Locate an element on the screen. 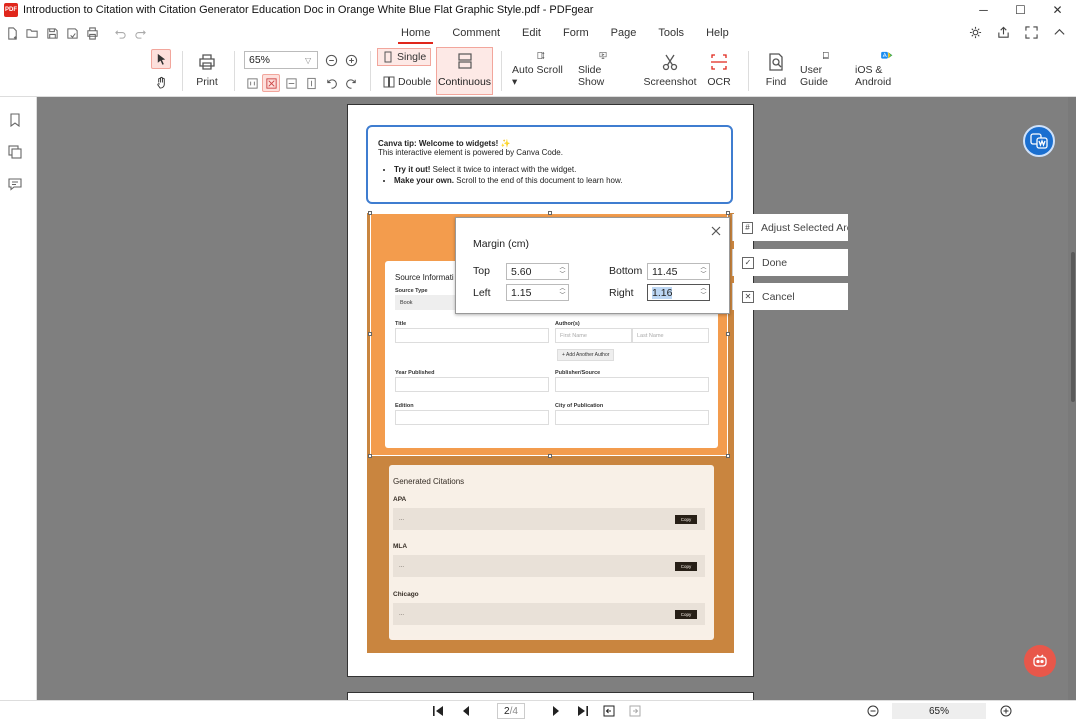 The image size is (1076, 720). auto-scroll-button: Auto Scroll ▾ is located at coordinates (541, 69).